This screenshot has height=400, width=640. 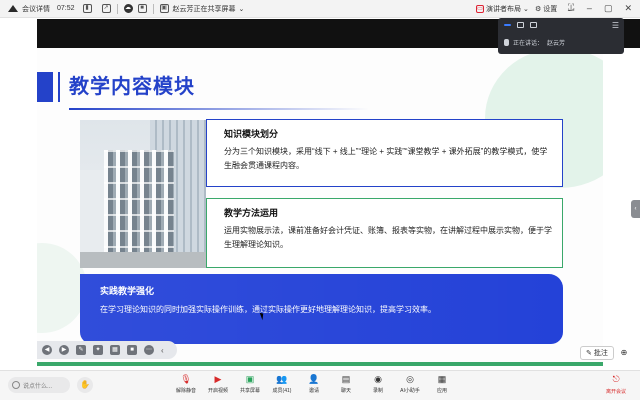 I want to click on tool-label: AI小助手, so click(x=410, y=391).